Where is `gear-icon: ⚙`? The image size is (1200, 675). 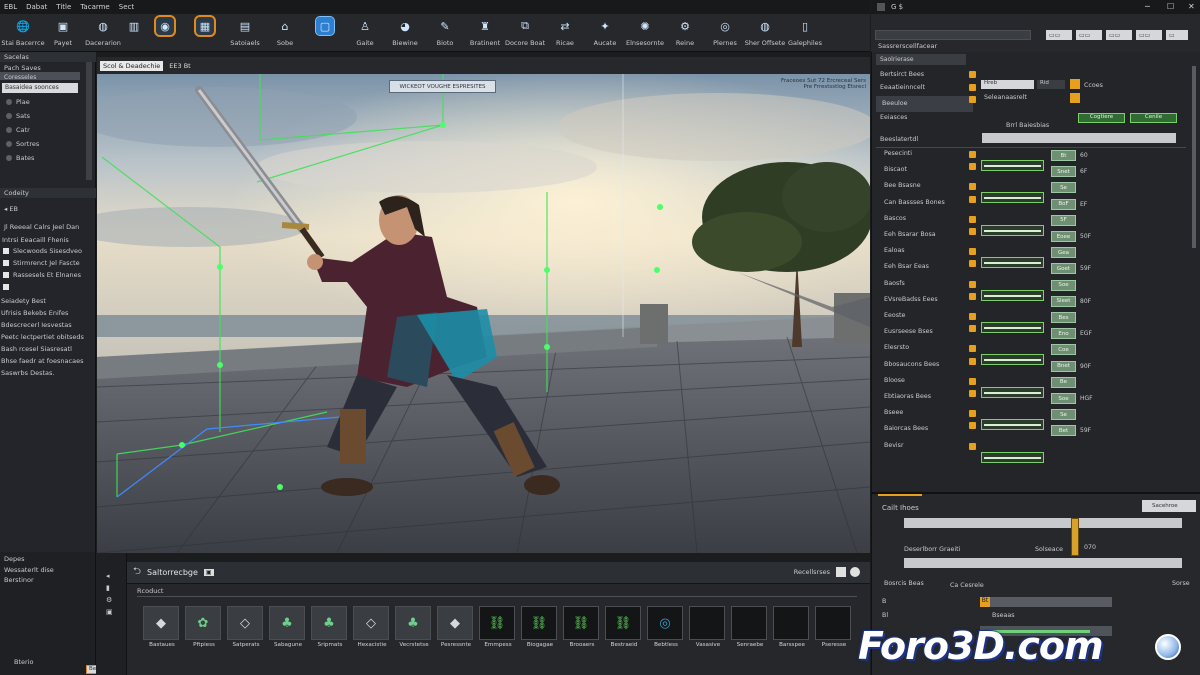
gear-icon: ⚙ is located at coordinates (109, 600).